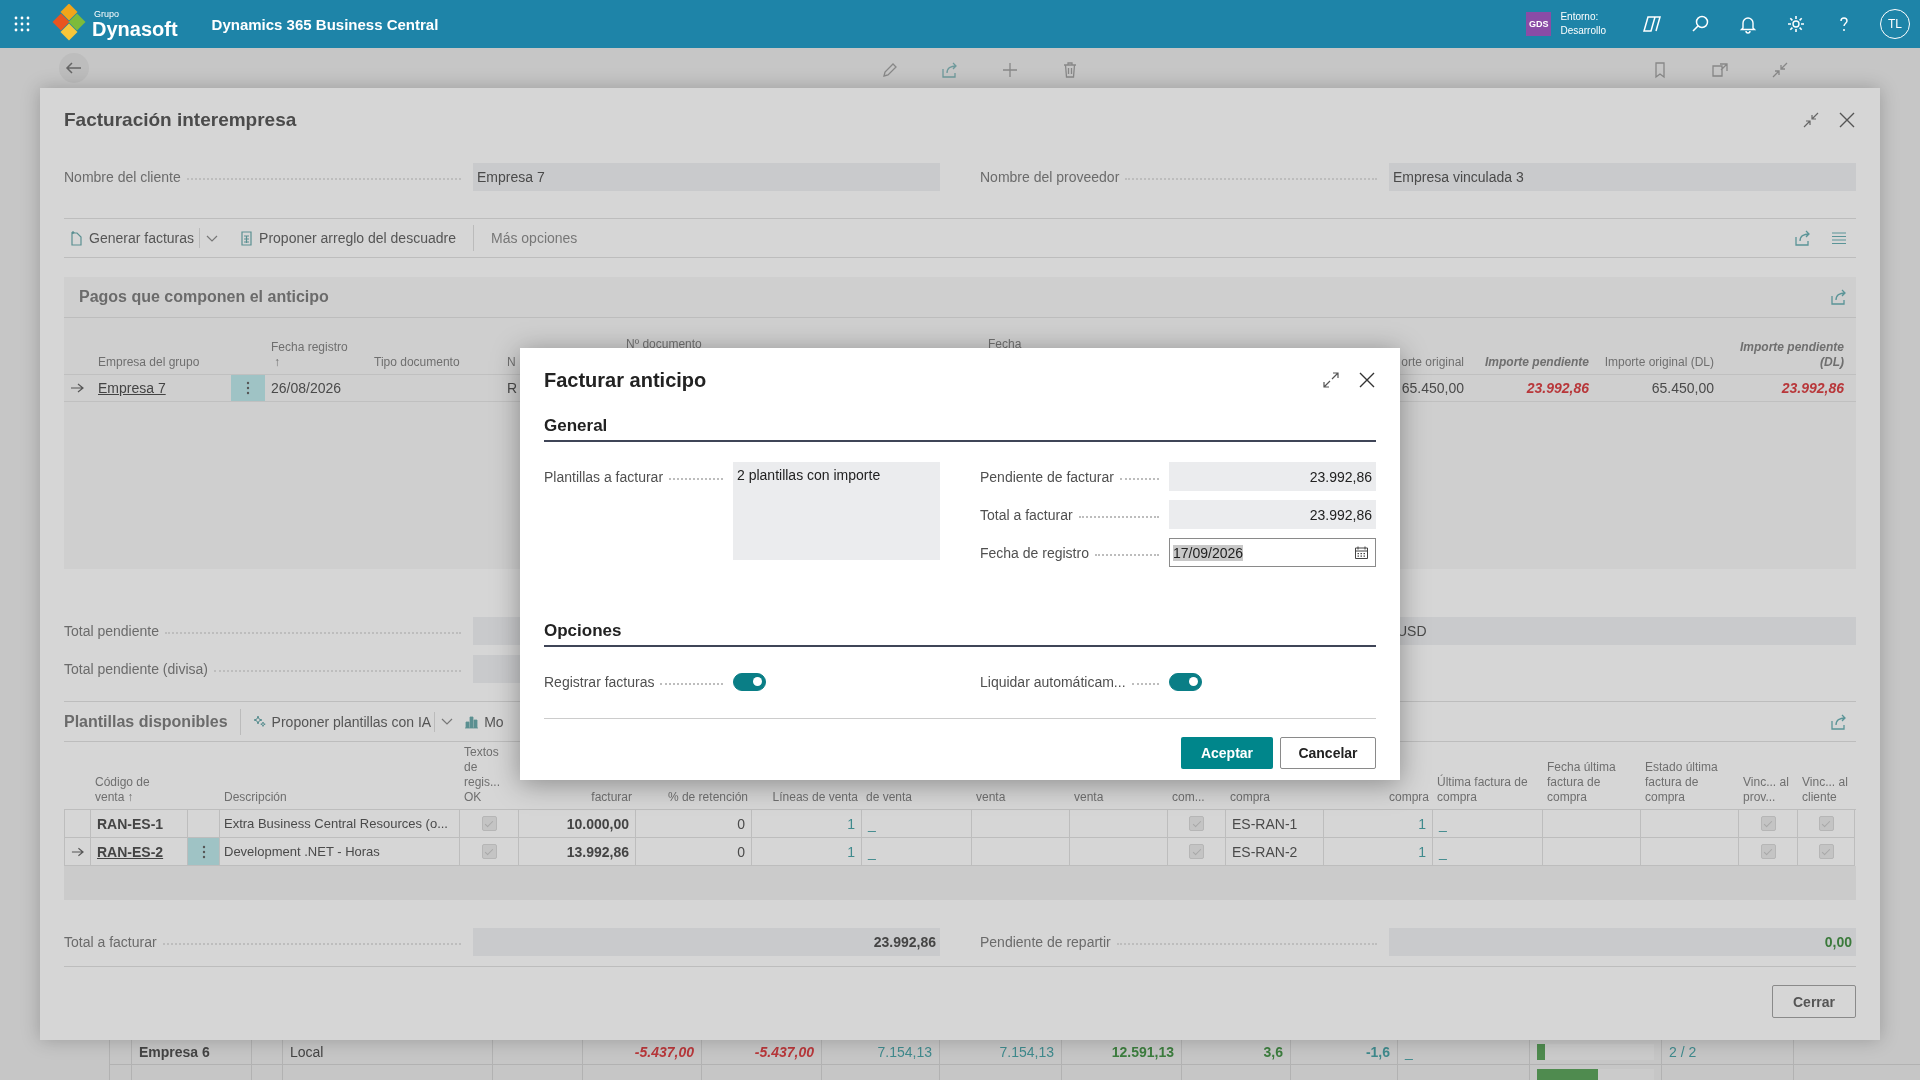 The height and width of the screenshot is (1080, 1920). Describe the element at coordinates (1622, 942) in the screenshot. I see `total-field: 0,00` at that location.